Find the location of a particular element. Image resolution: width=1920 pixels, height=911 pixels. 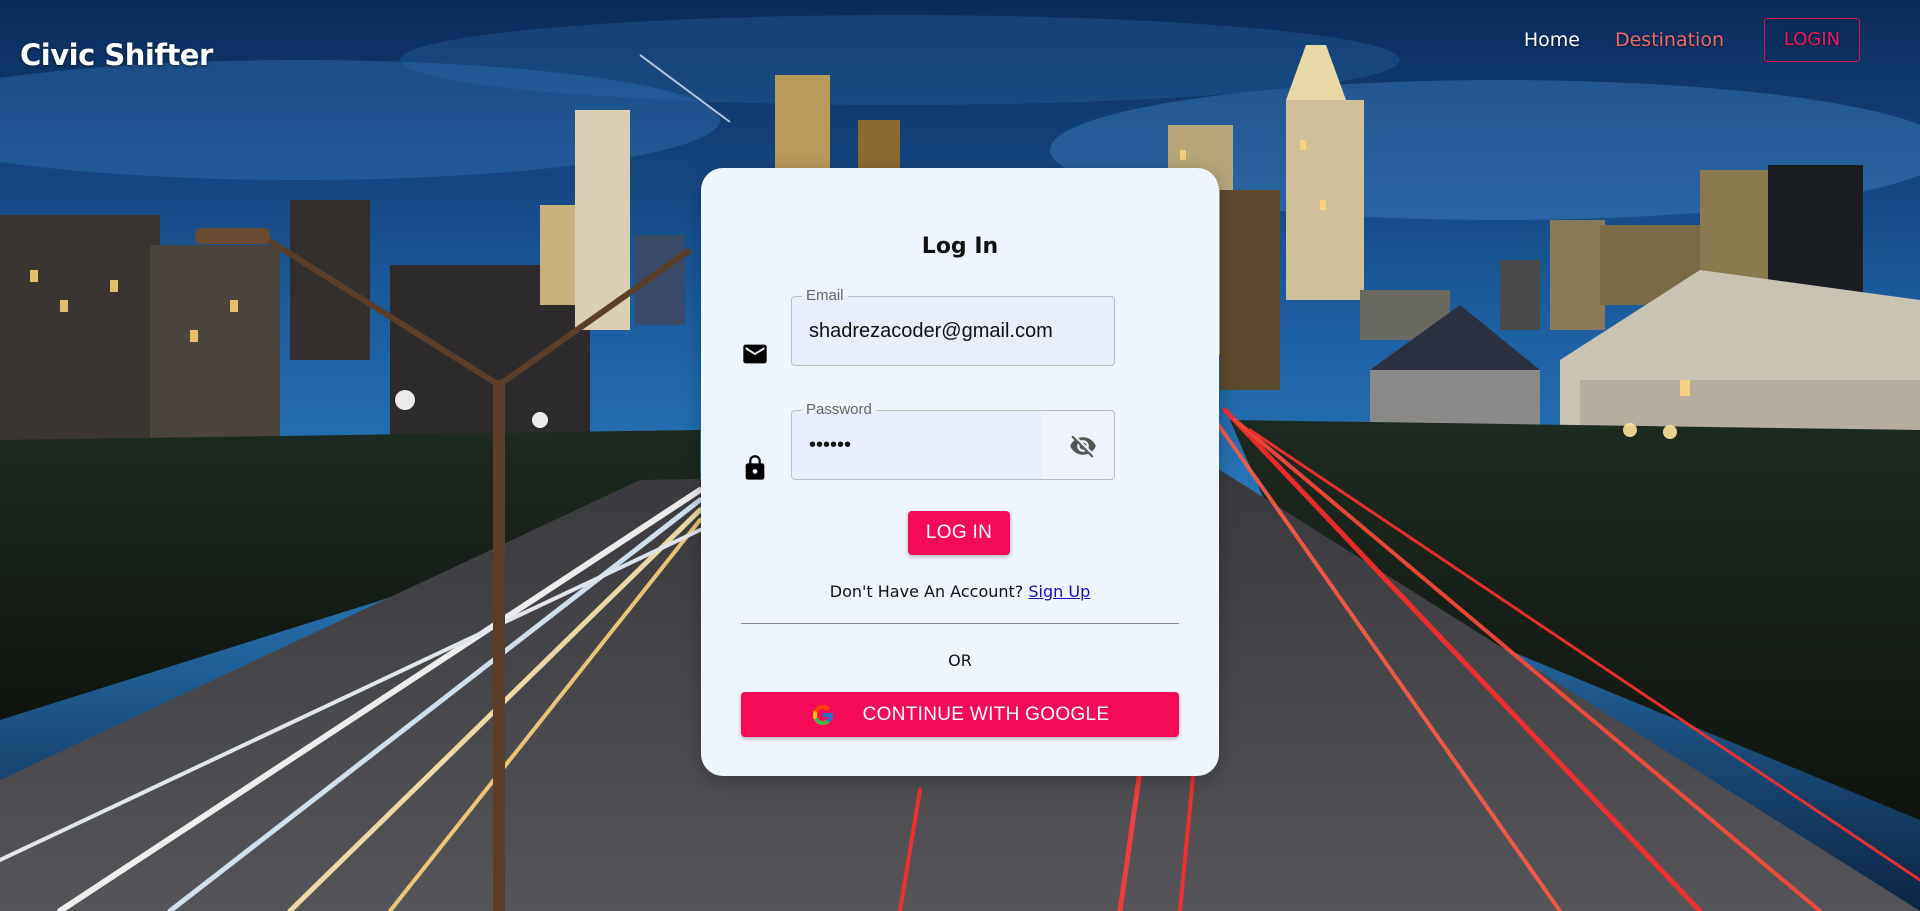

password-field: Password is located at coordinates (953, 440).